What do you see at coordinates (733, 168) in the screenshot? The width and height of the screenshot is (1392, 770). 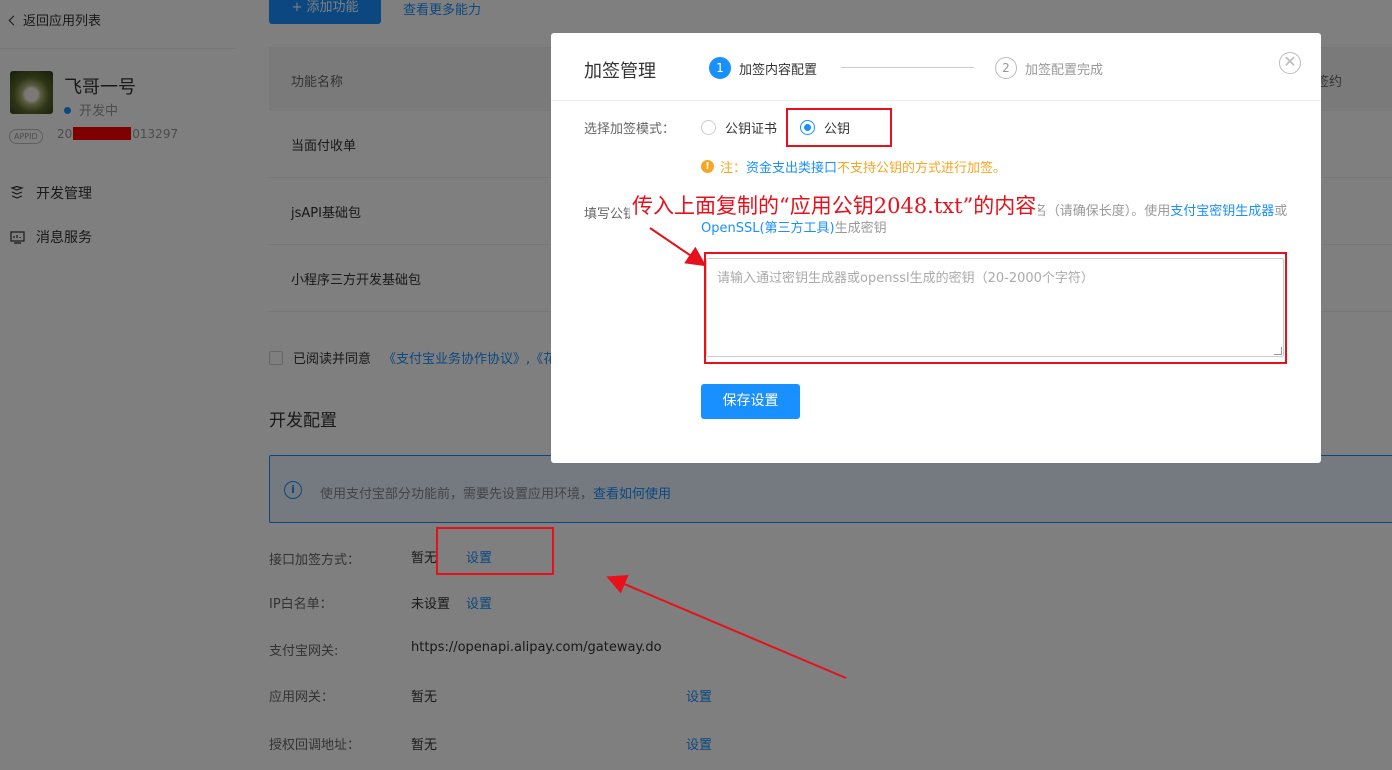 I see `warning-prefix: 注：` at bounding box center [733, 168].